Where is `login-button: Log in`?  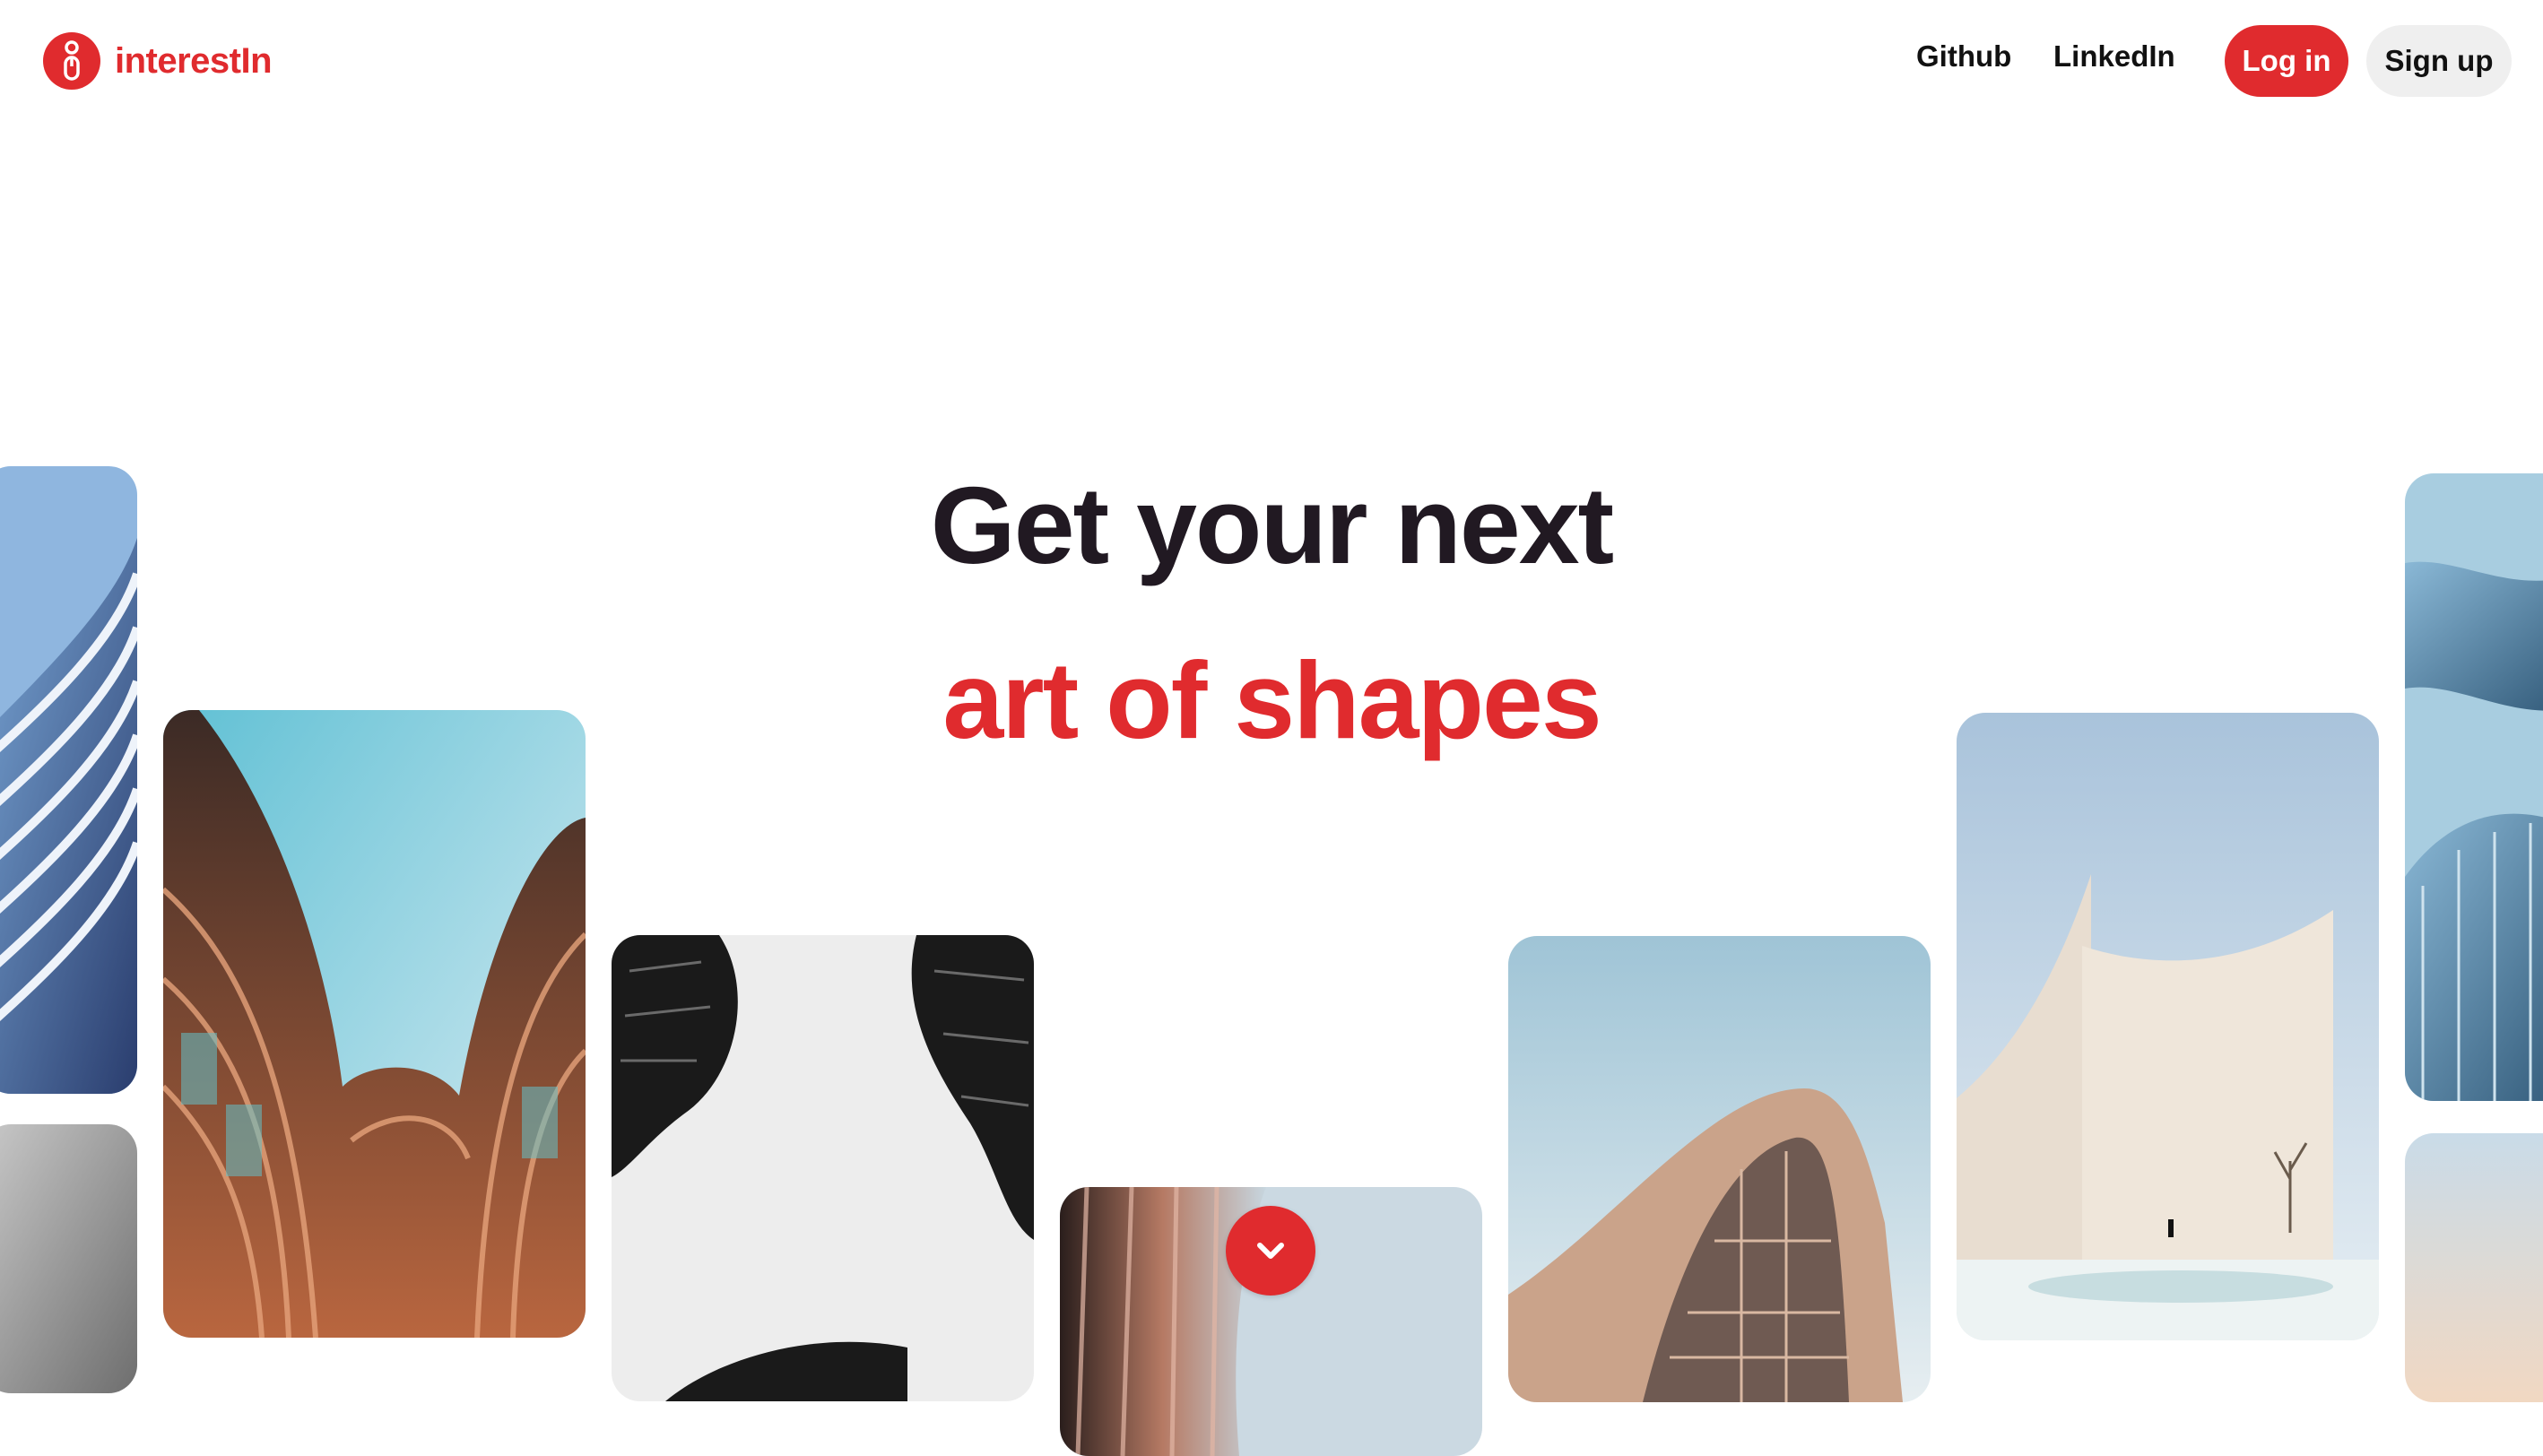
login-button: Log in is located at coordinates (2286, 61).